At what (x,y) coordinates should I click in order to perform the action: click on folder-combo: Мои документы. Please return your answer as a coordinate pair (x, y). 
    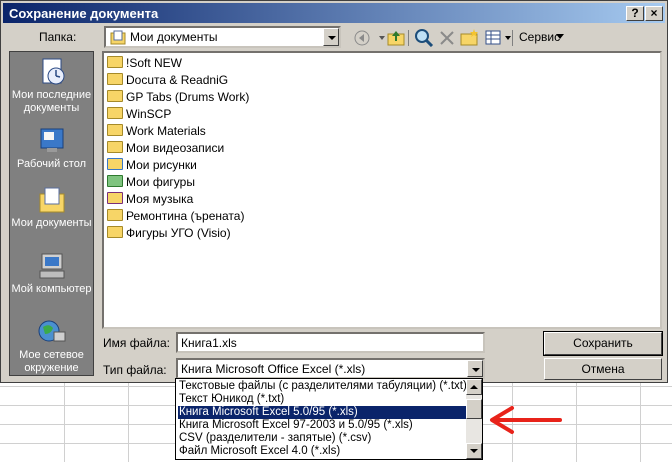
    Looking at the image, I should click on (222, 37).